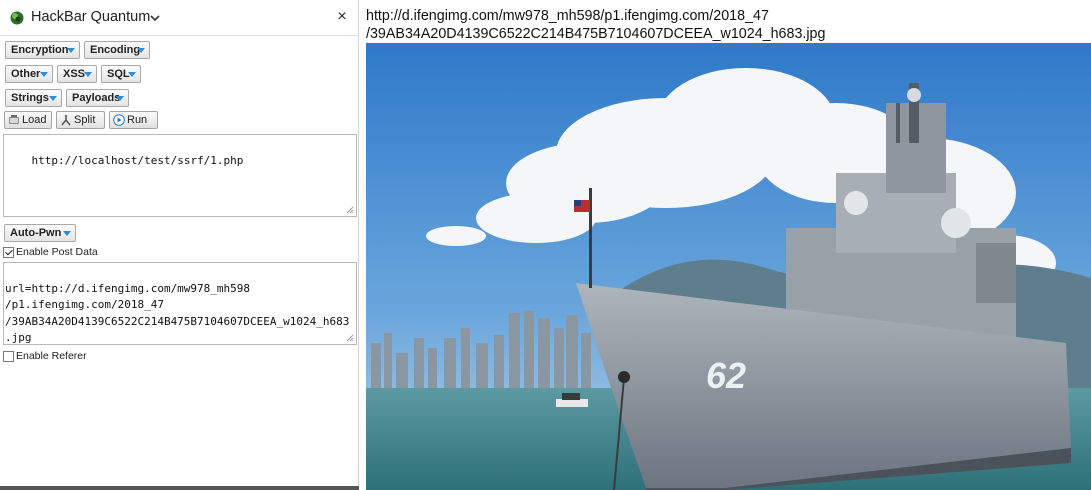 The width and height of the screenshot is (1091, 490). I want to click on run-button: Run, so click(133, 120).